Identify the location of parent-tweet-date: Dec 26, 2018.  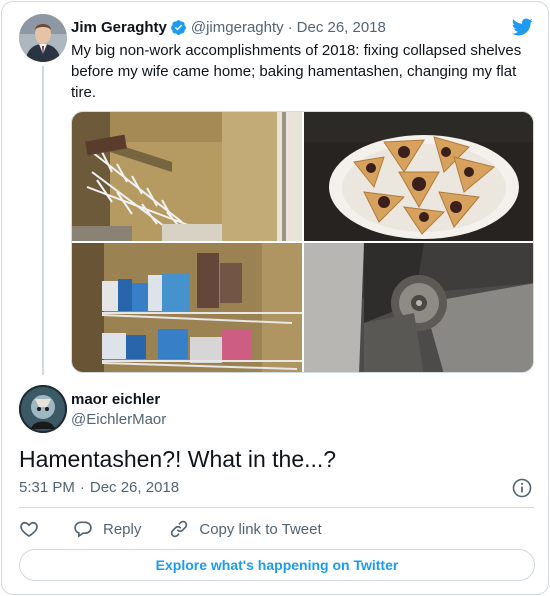
(341, 27).